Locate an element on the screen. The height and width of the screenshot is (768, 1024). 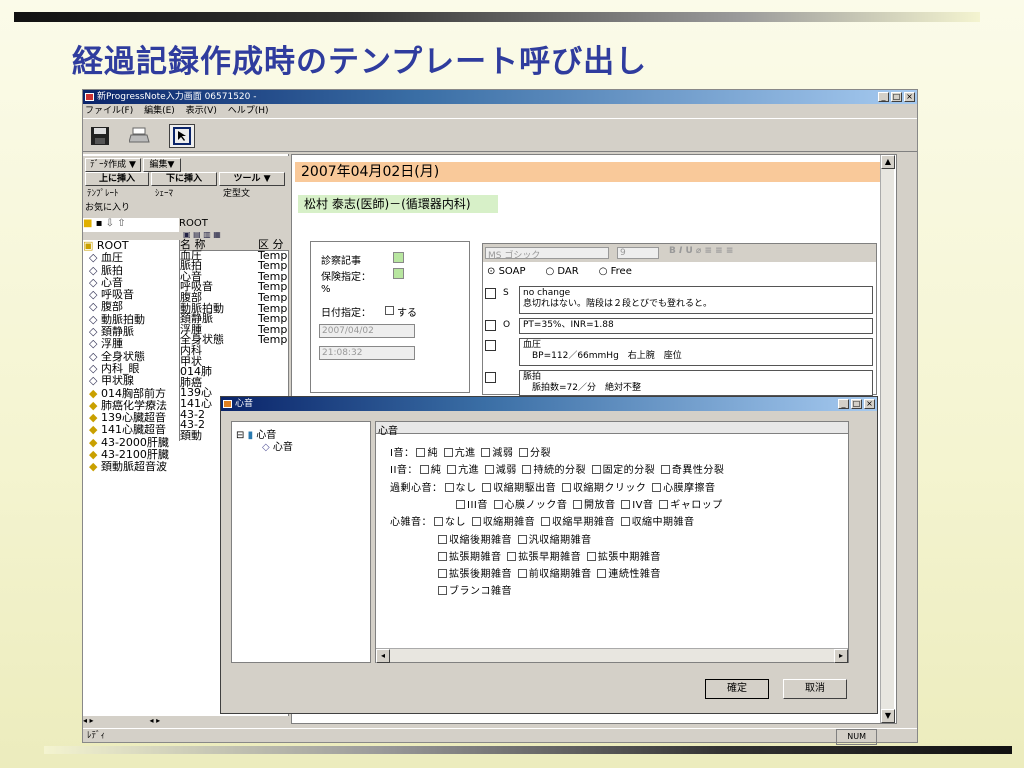
date-field: 2007/04/02 is located at coordinates (367, 331).